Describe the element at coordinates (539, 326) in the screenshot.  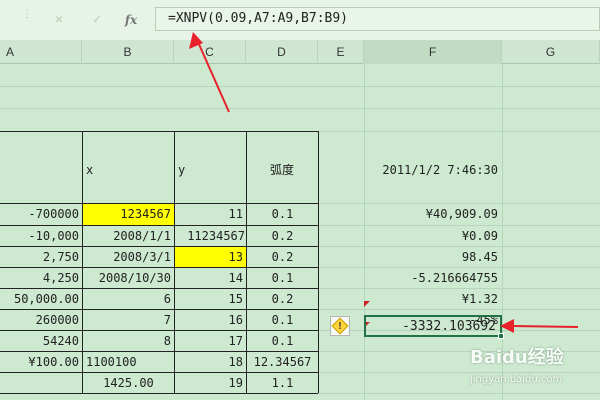
I see `arrow-to-result` at that location.